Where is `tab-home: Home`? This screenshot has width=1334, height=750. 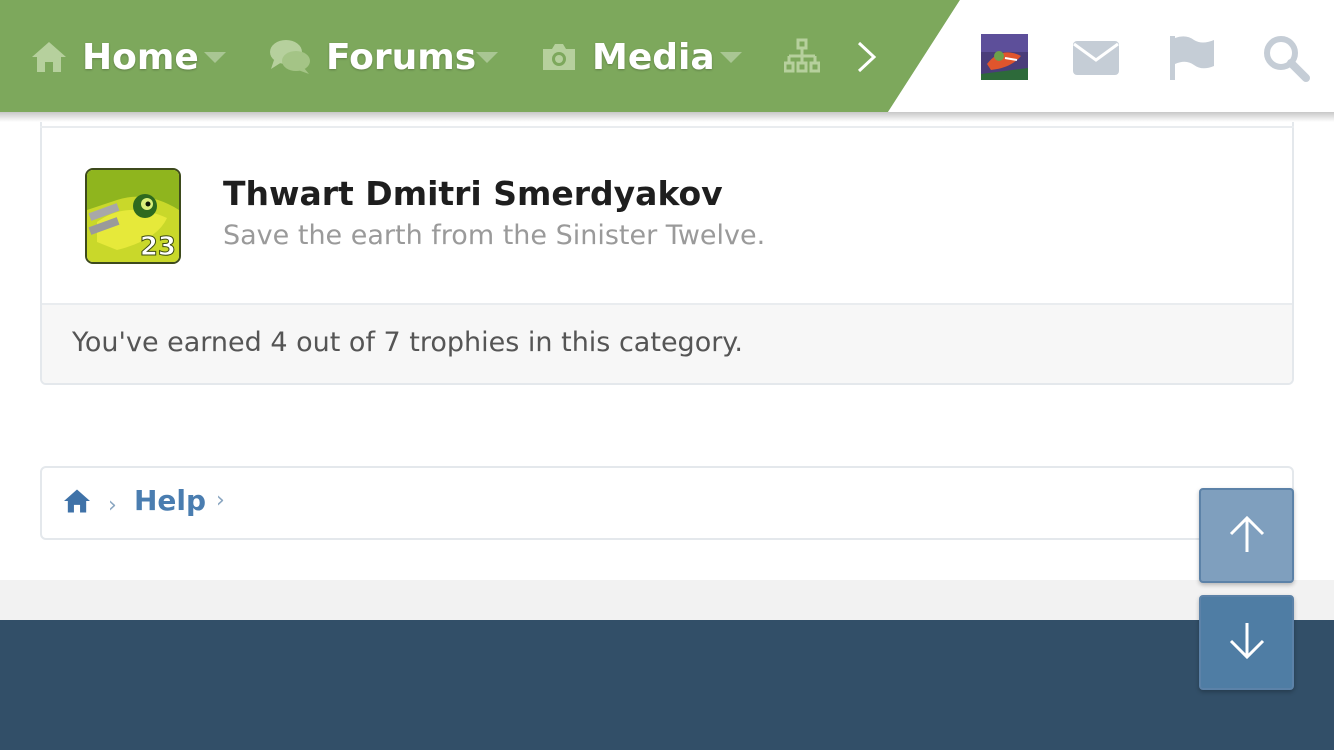 tab-home: Home is located at coordinates (114, 57).